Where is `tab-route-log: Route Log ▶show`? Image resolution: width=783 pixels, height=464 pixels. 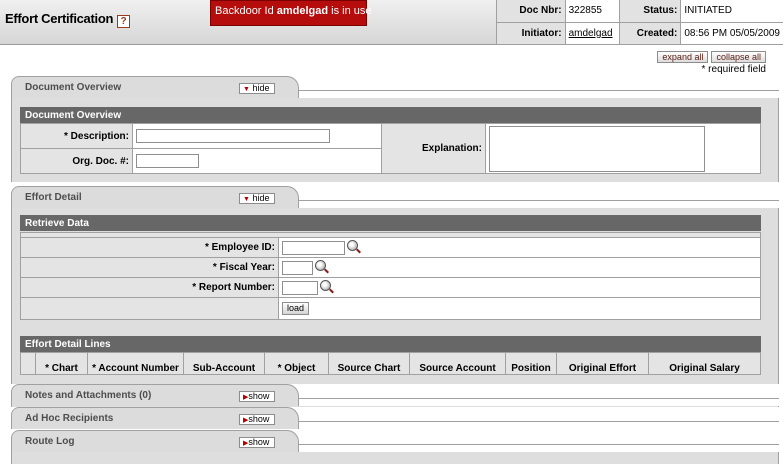
tab-route-log: Route Log ▶show is located at coordinates (155, 441).